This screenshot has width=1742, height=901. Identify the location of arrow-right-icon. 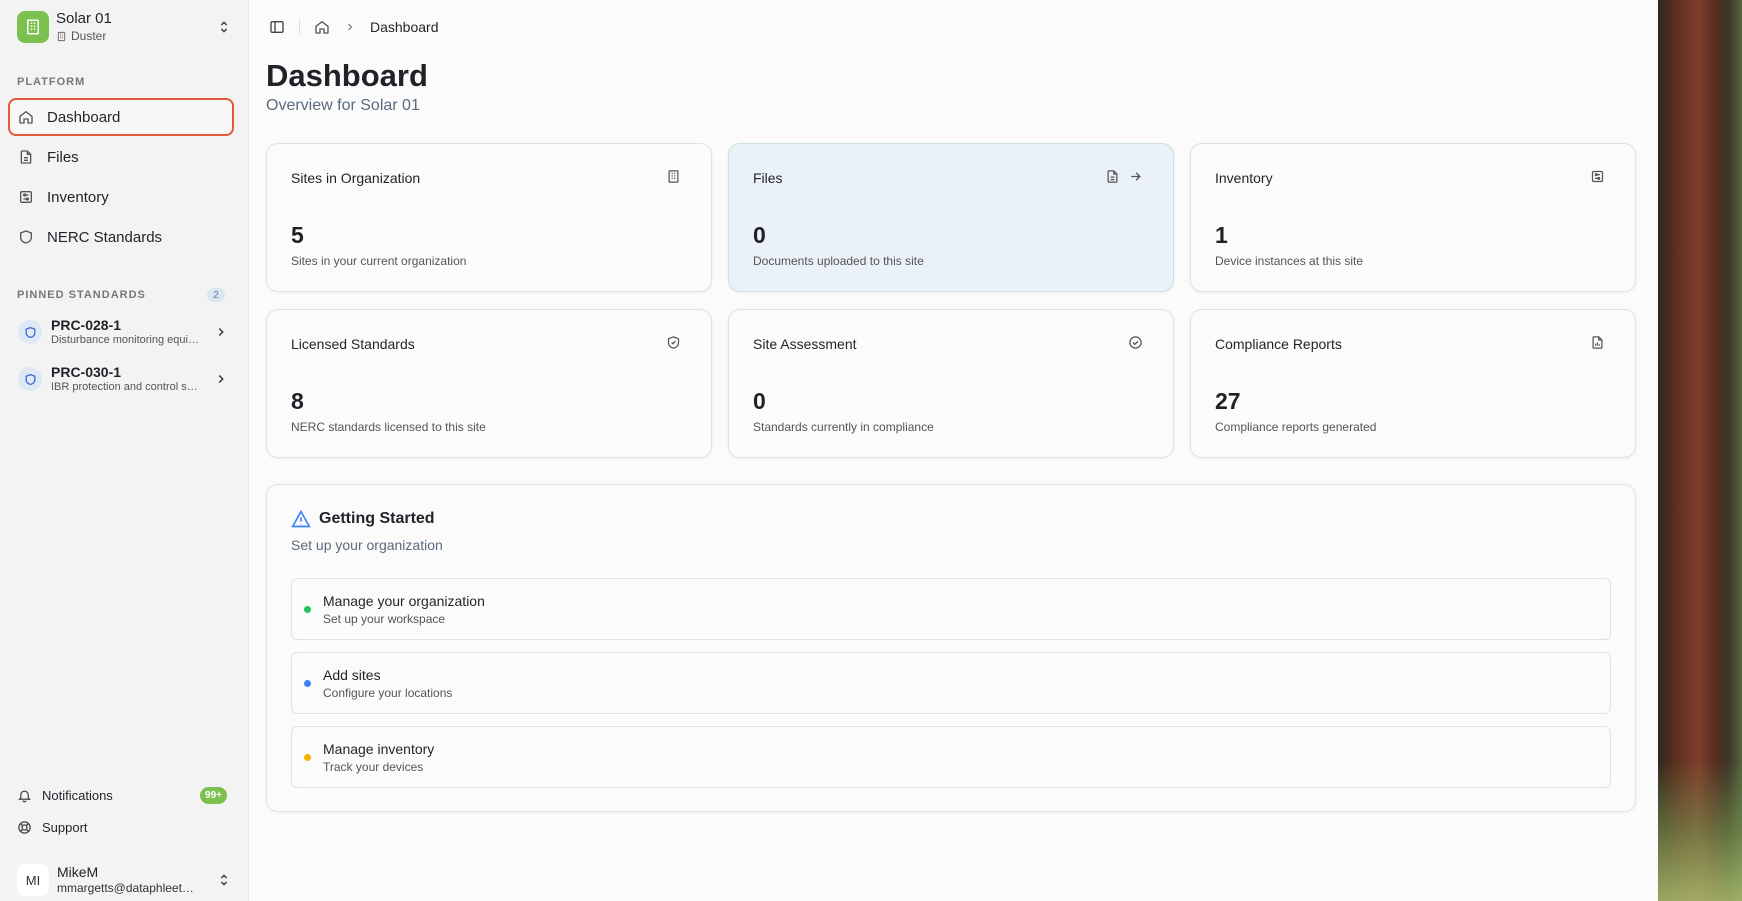
(1135, 176).